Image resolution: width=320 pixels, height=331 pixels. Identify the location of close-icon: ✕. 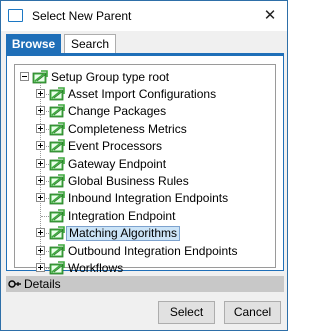
(270, 16).